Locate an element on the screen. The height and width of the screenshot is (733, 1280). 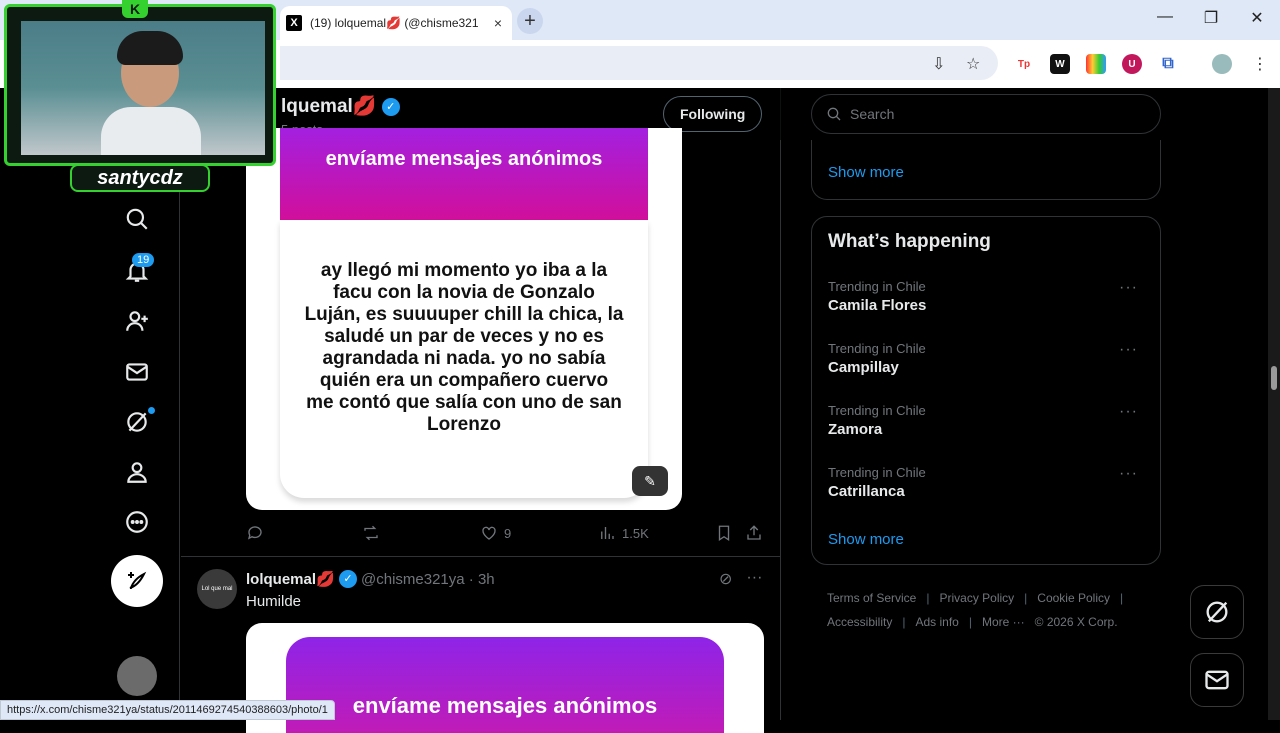
webcam-video is located at coordinates (143, 88).